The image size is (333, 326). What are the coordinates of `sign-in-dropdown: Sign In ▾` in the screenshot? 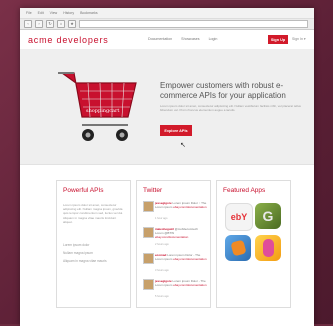 It's located at (299, 39).